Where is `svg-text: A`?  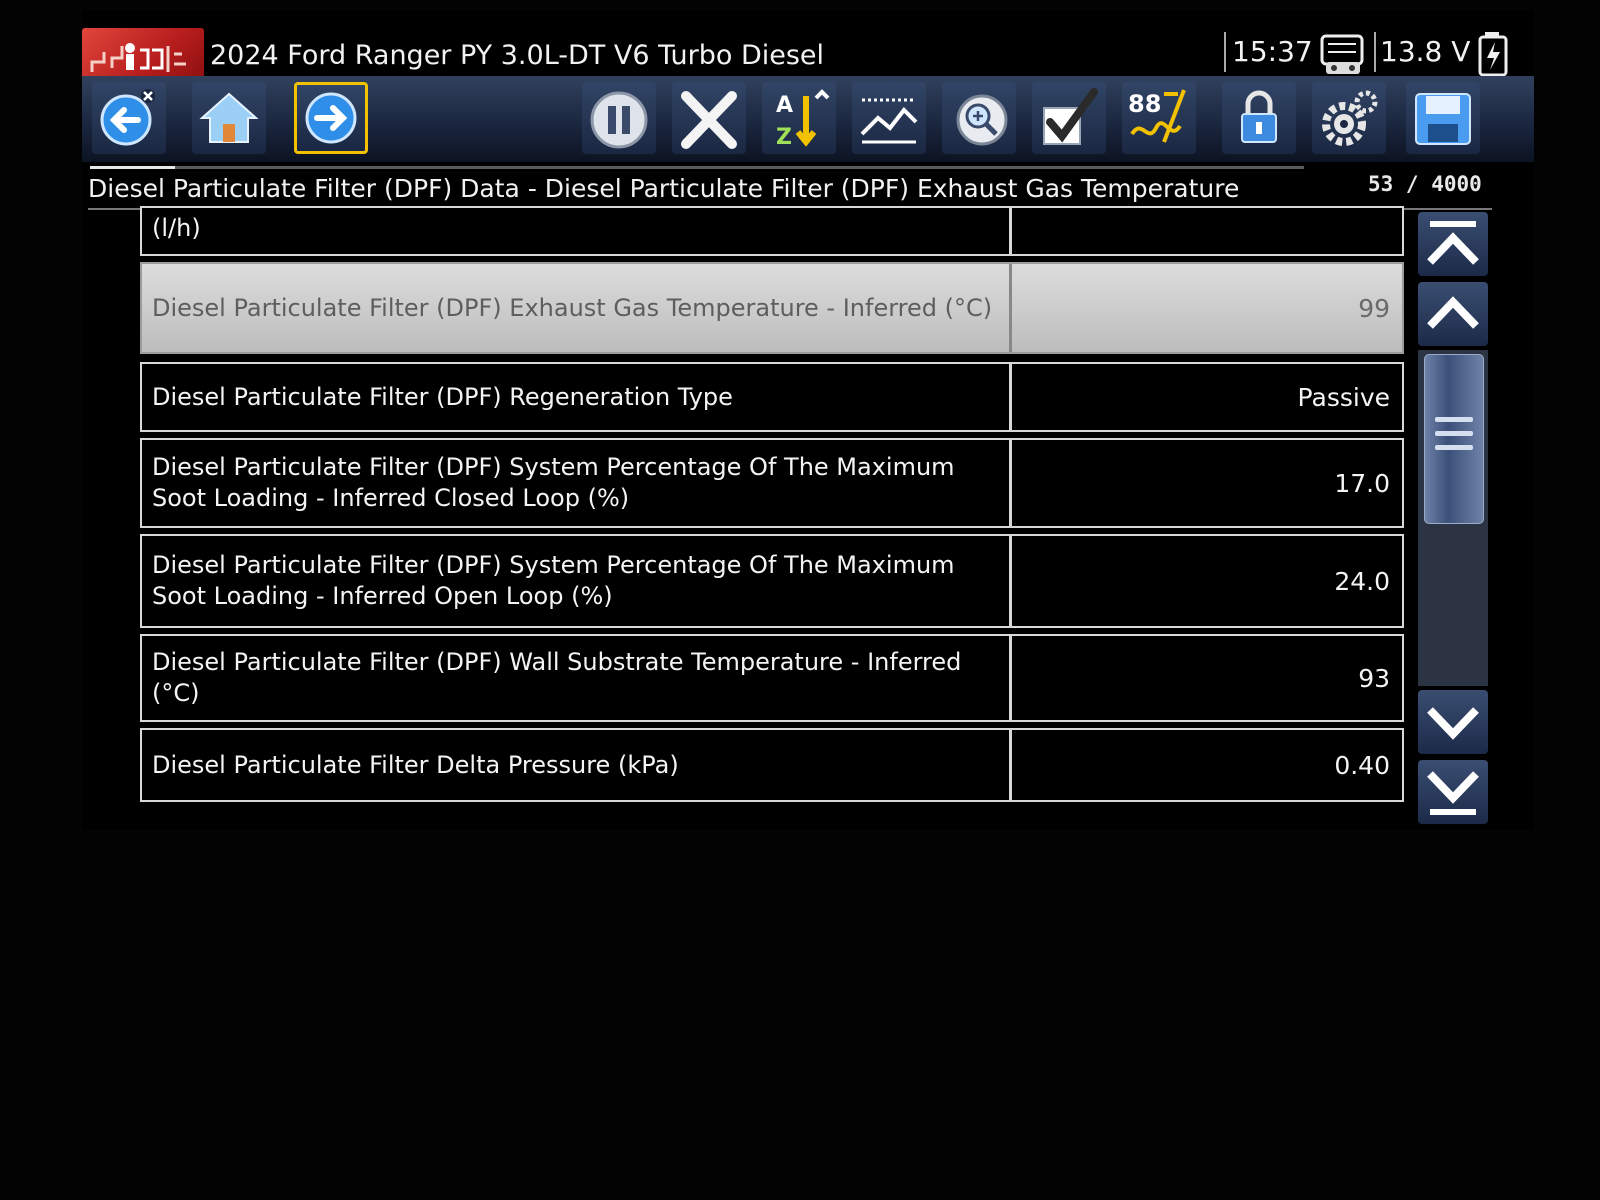 svg-text: A is located at coordinates (784, 105).